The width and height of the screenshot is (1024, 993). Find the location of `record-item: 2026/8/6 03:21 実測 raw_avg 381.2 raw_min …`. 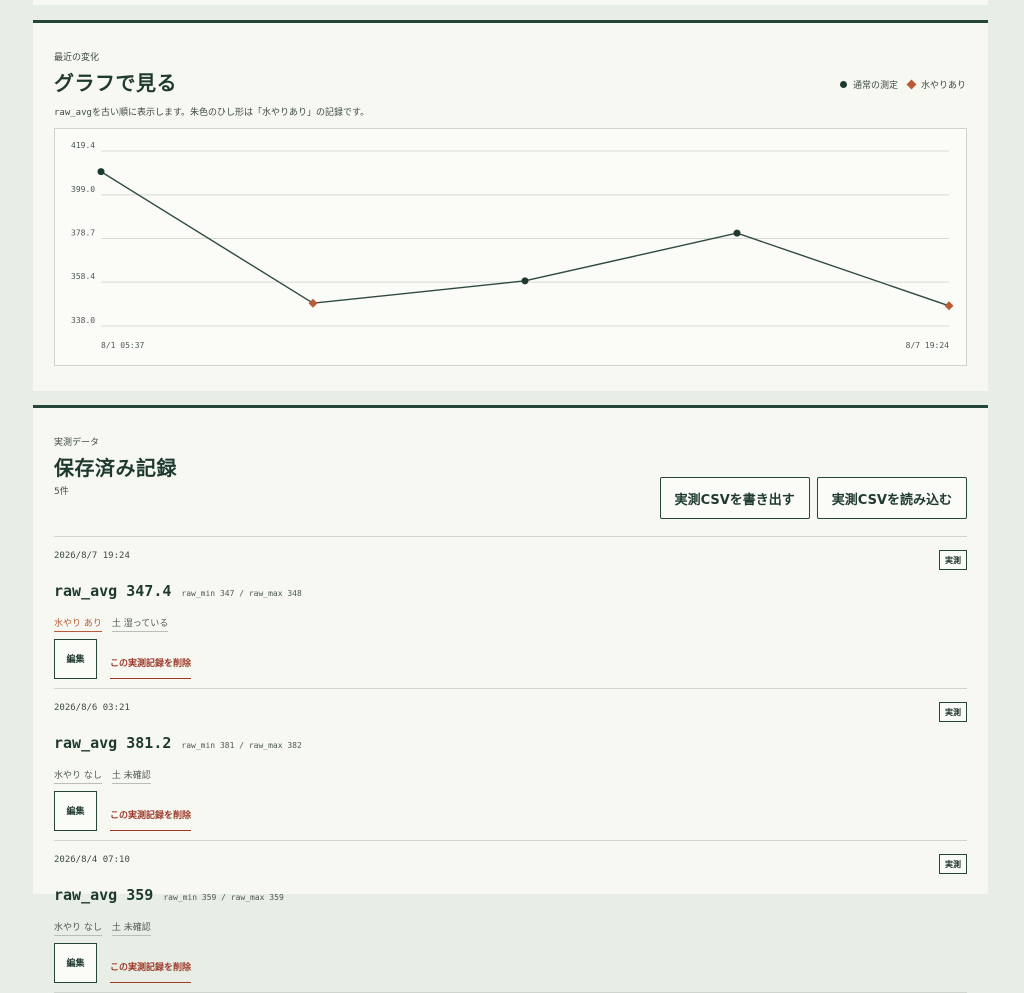

record-item: 2026/8/6 03:21 実測 raw_avg 381.2 raw_min … is located at coordinates (510, 765).